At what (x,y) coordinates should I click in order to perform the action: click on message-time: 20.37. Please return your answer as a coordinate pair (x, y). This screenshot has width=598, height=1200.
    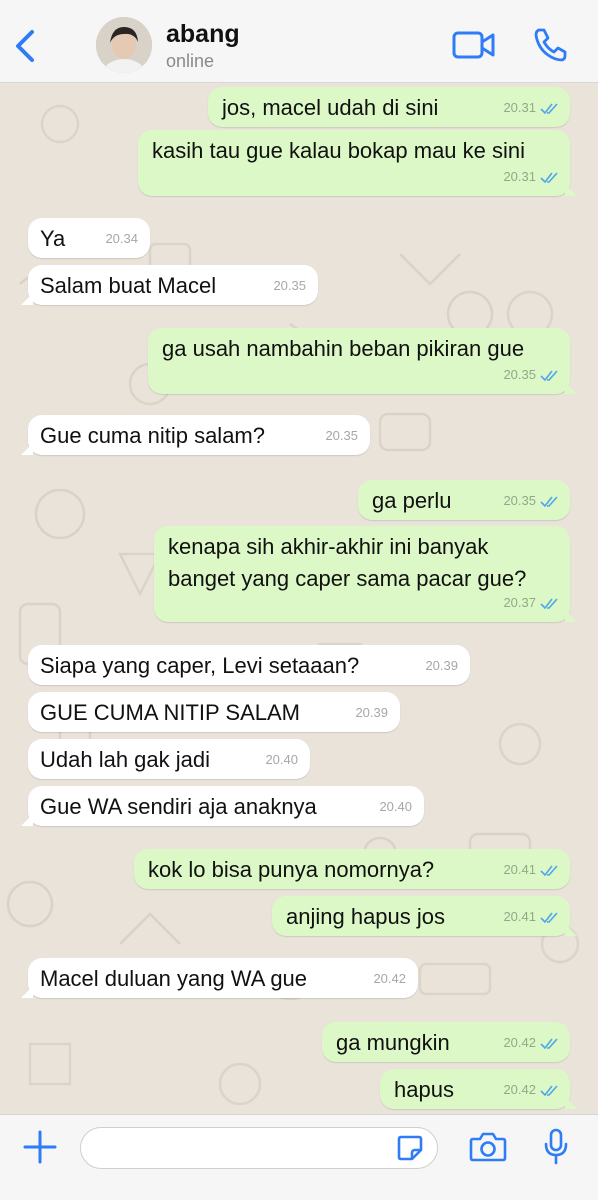
    Looking at the image, I should click on (519, 602).